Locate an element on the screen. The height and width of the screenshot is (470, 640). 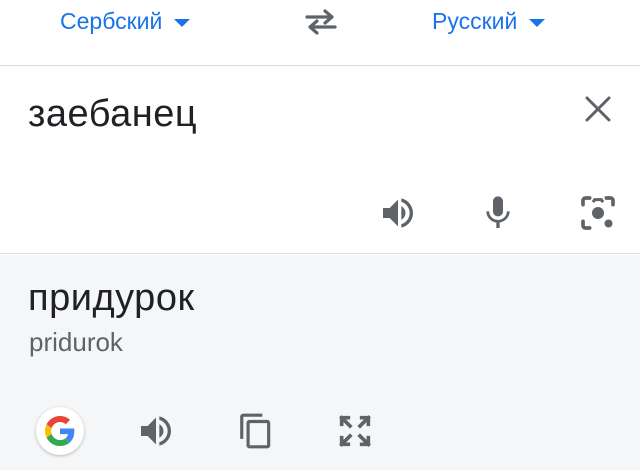
camera-icon is located at coordinates (598, 213).